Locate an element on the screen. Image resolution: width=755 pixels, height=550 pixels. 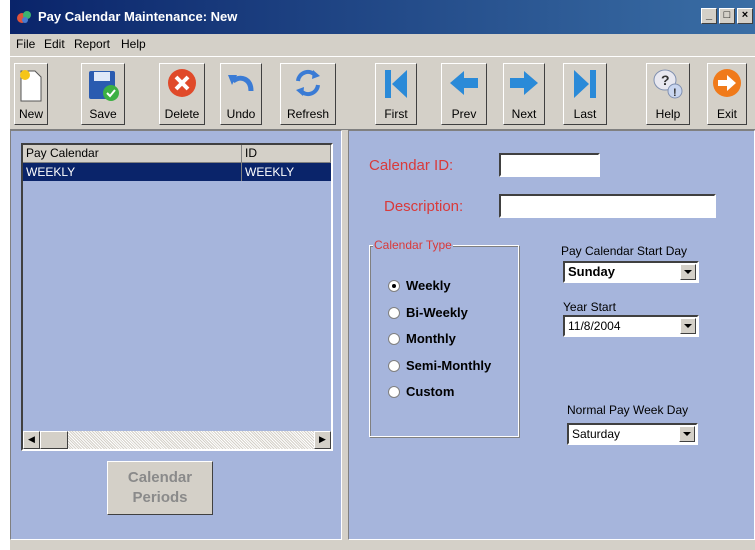
radio-semi-monthly: Semi-Monthly is located at coordinates (439, 365).